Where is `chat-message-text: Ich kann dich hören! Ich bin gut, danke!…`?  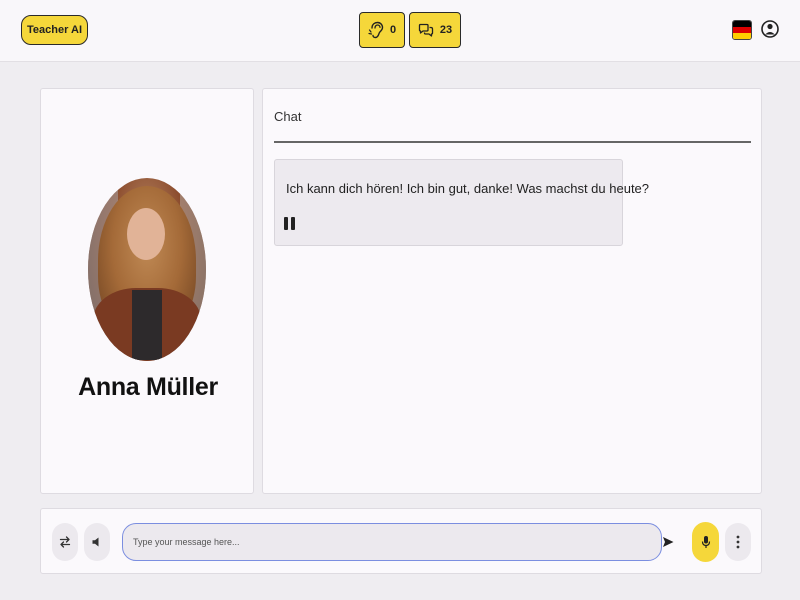
chat-message-text: Ich kann dich hören! Ich bin gut, danke!… is located at coordinates (468, 188).